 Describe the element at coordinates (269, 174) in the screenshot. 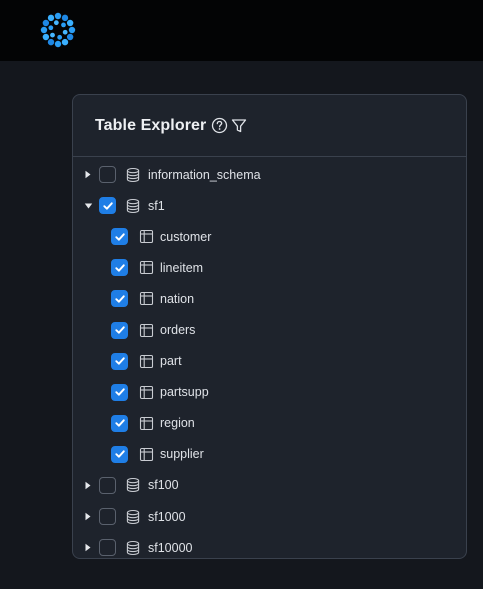

I see `schema-row: information_schema` at that location.